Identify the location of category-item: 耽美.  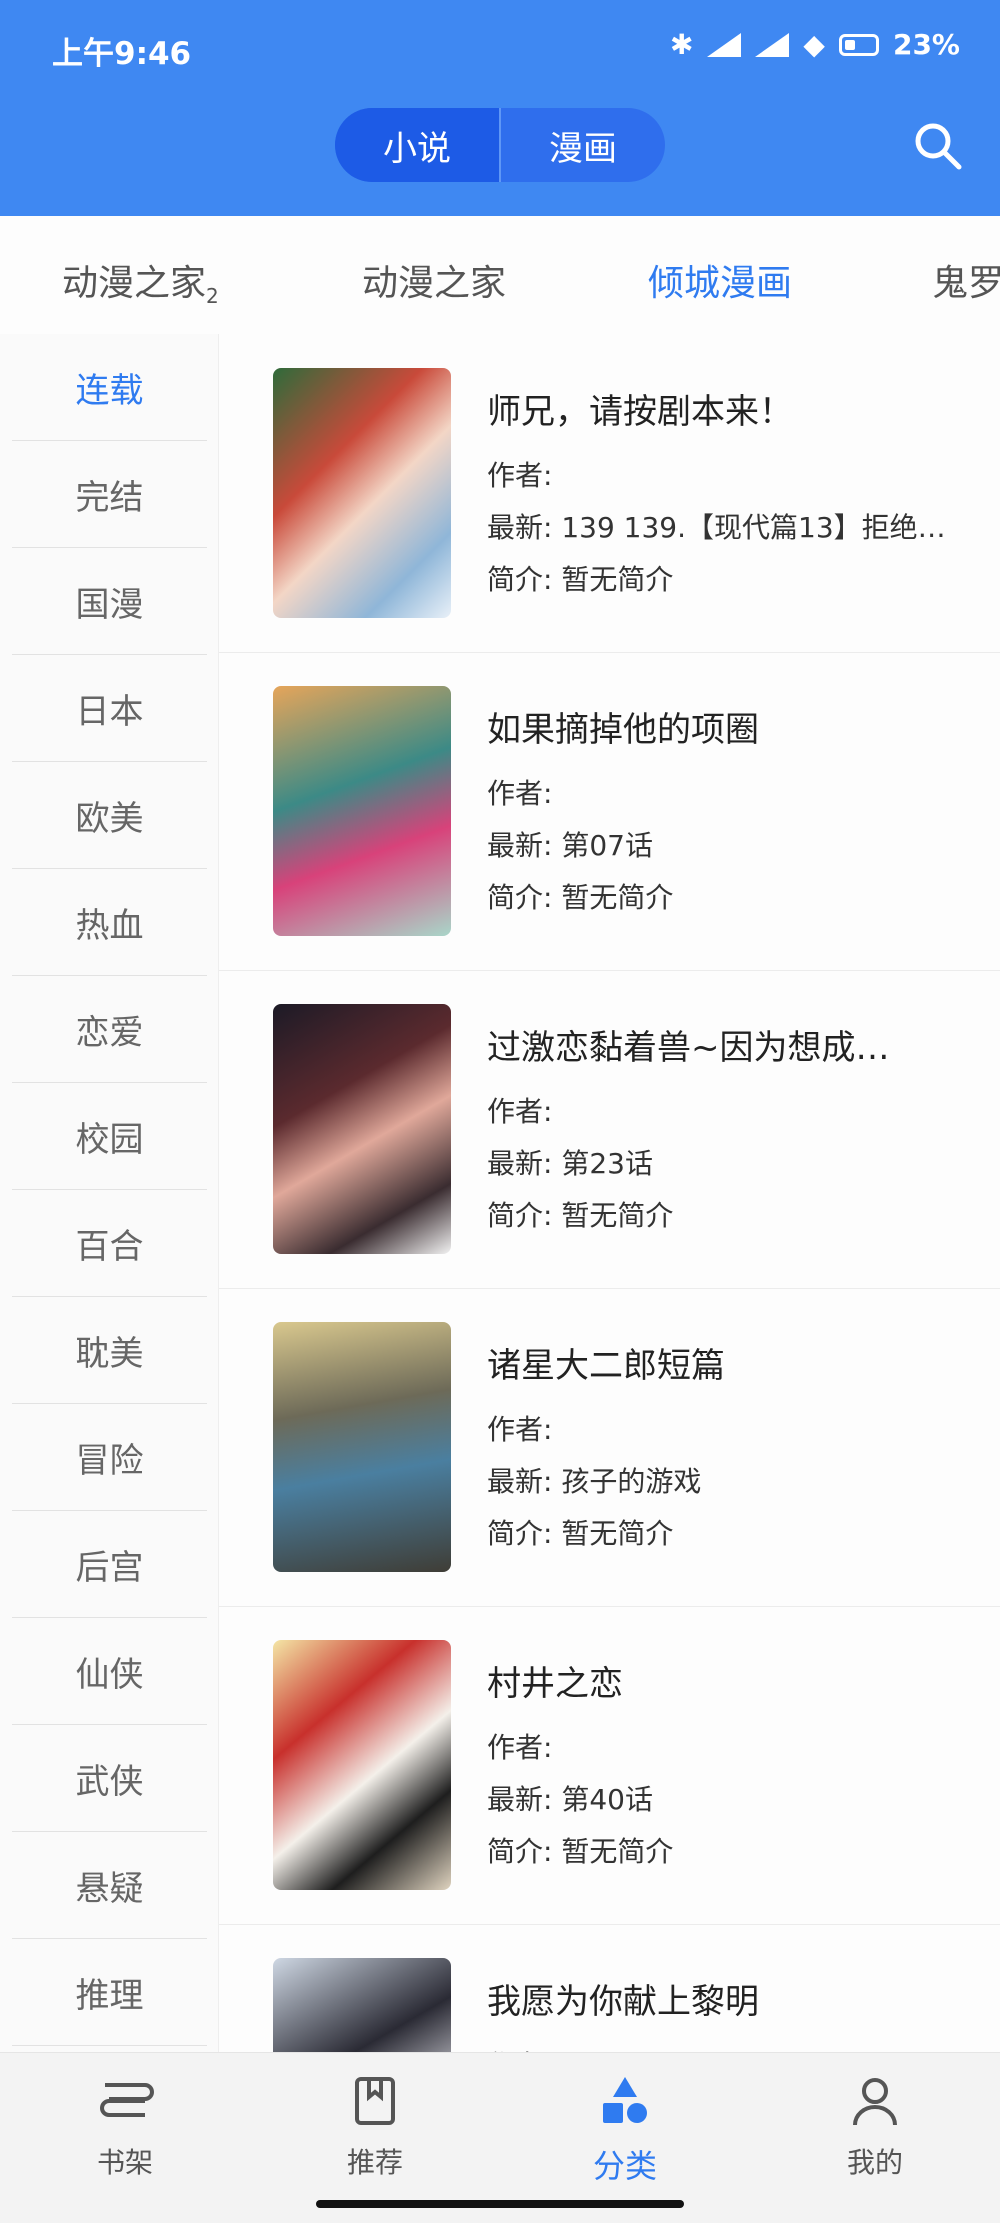
(109, 1350).